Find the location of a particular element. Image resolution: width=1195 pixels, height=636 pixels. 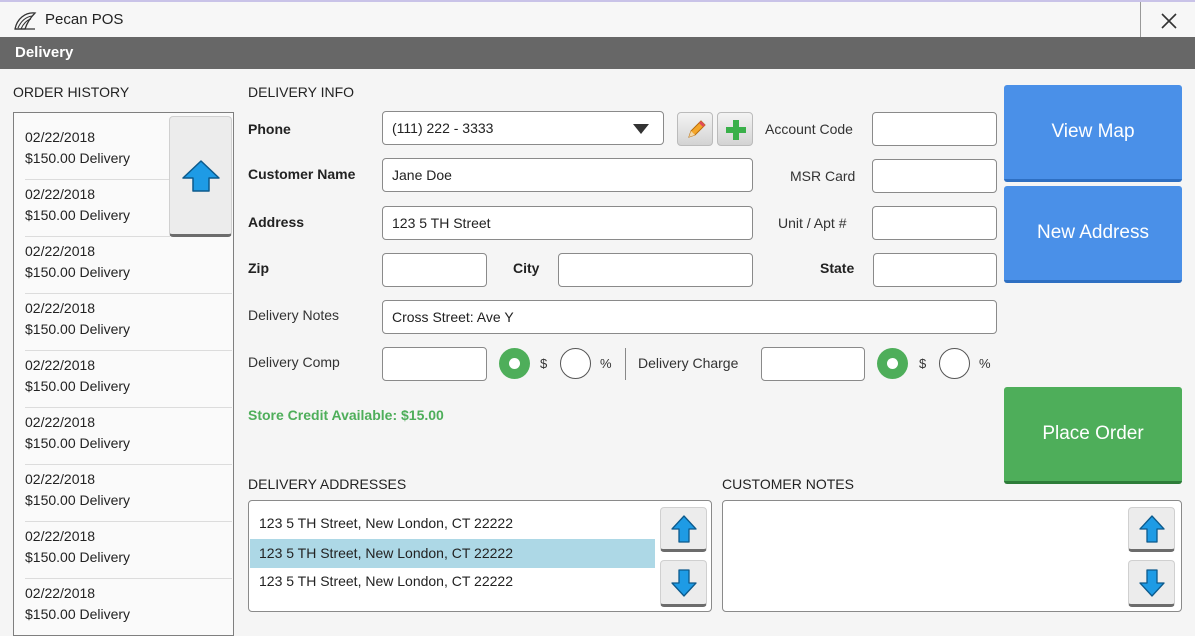

plus-icon is located at coordinates (736, 130).